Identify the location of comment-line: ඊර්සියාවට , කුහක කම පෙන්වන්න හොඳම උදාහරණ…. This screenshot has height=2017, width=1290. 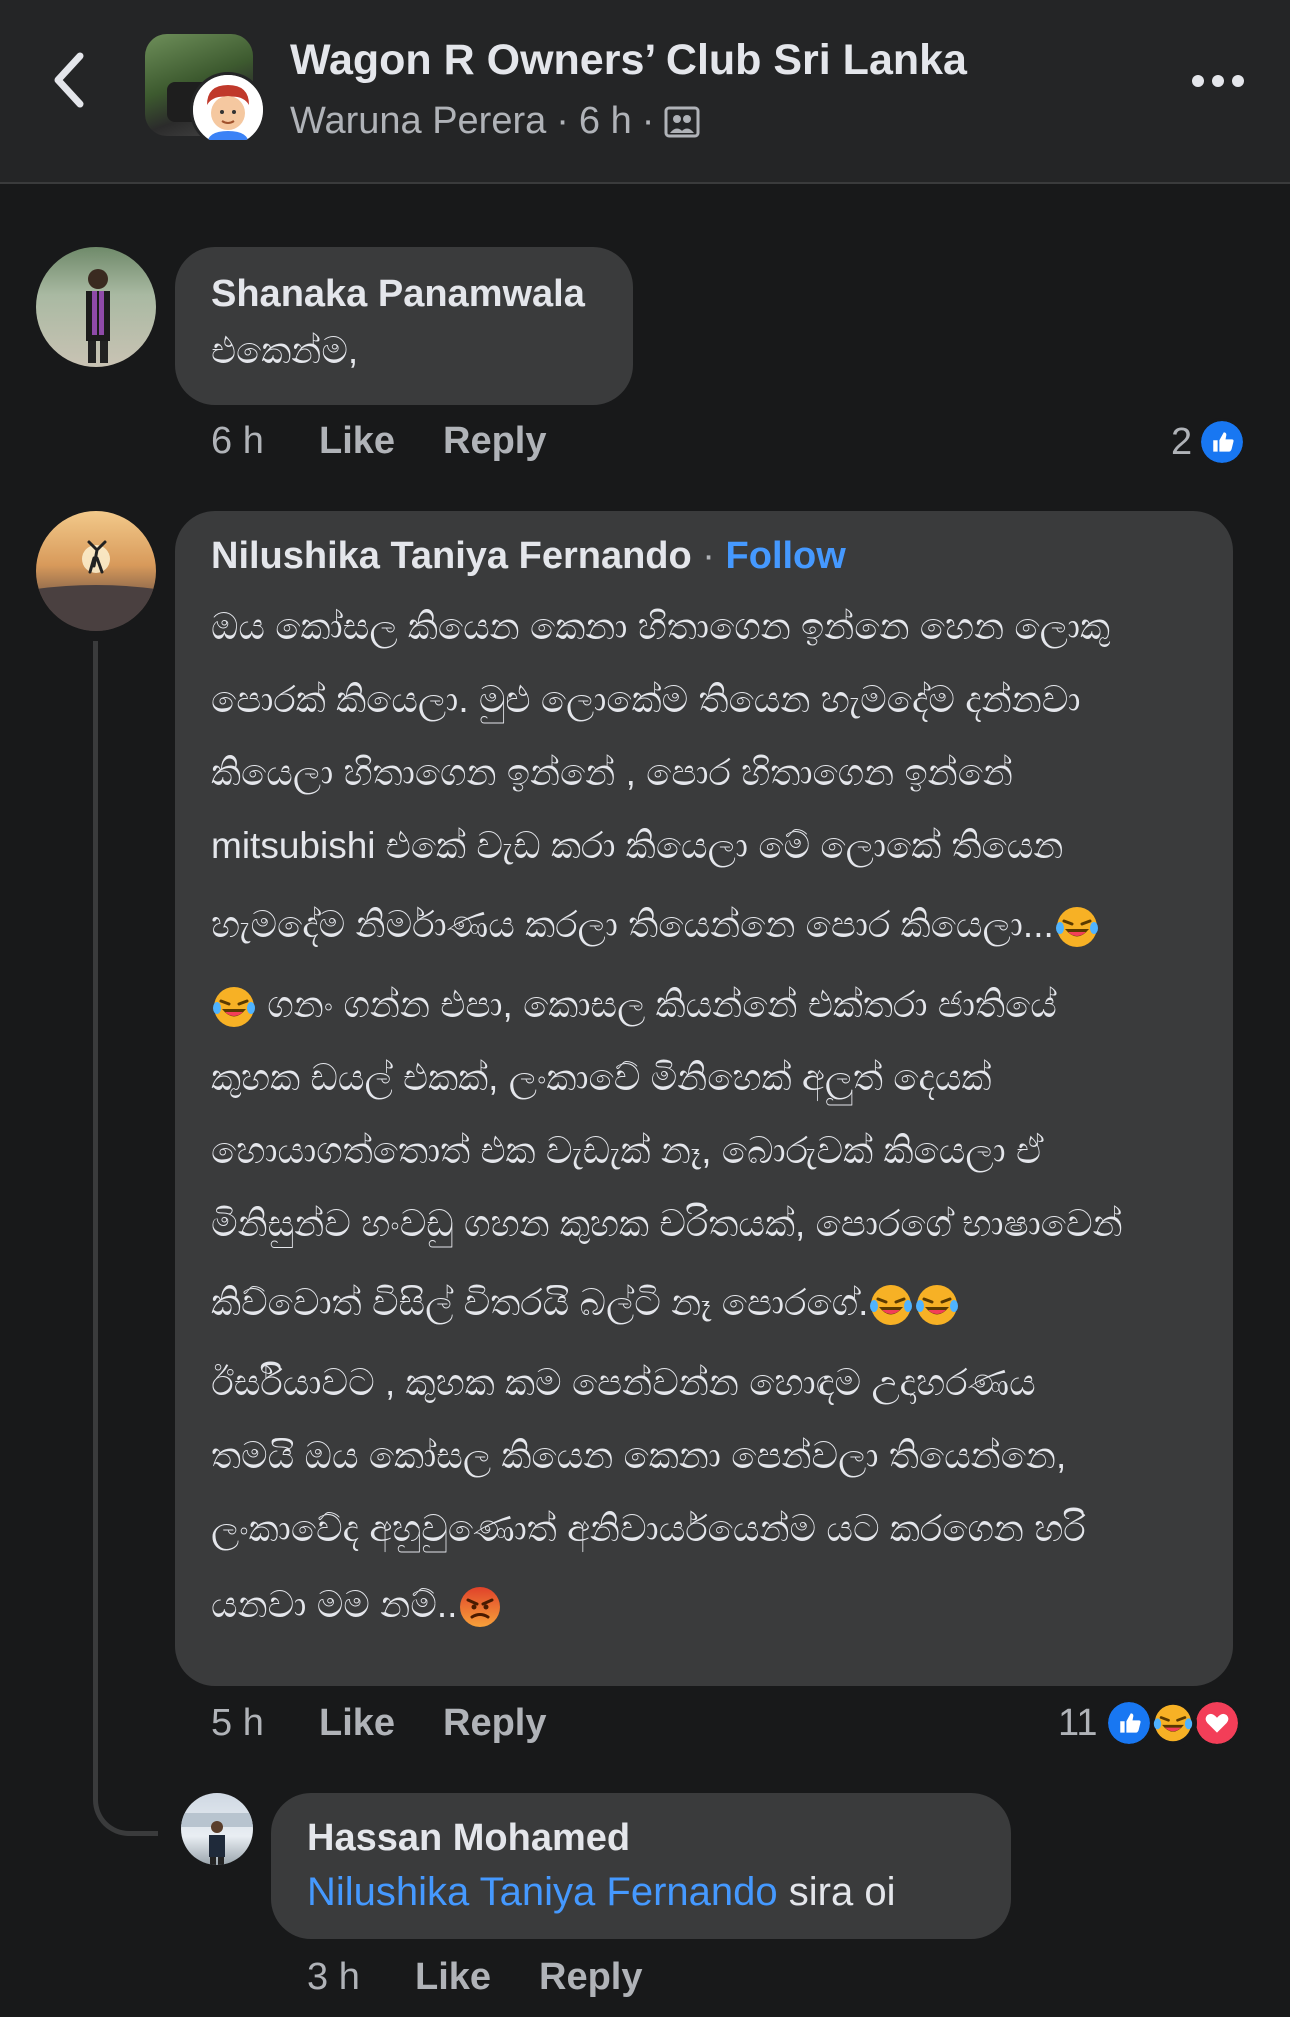
(623, 1382).